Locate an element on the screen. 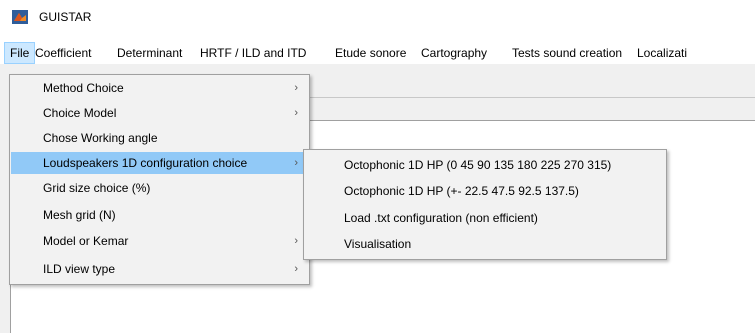  menu-tests-sound-creation: Tests sound creation is located at coordinates (567, 53).